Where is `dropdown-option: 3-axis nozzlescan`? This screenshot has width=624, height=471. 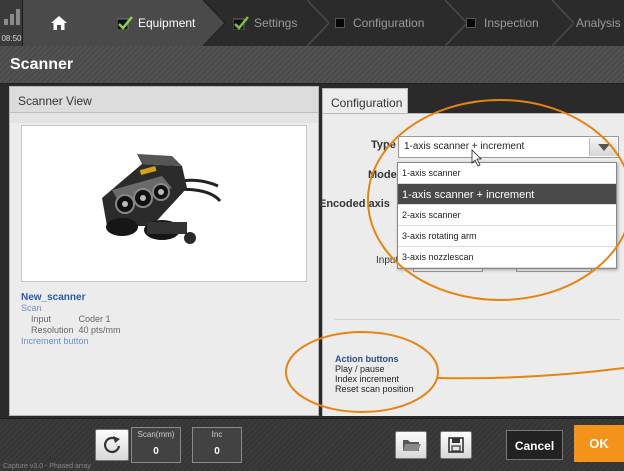
dropdown-option: 3-axis nozzlescan is located at coordinates (507, 257).